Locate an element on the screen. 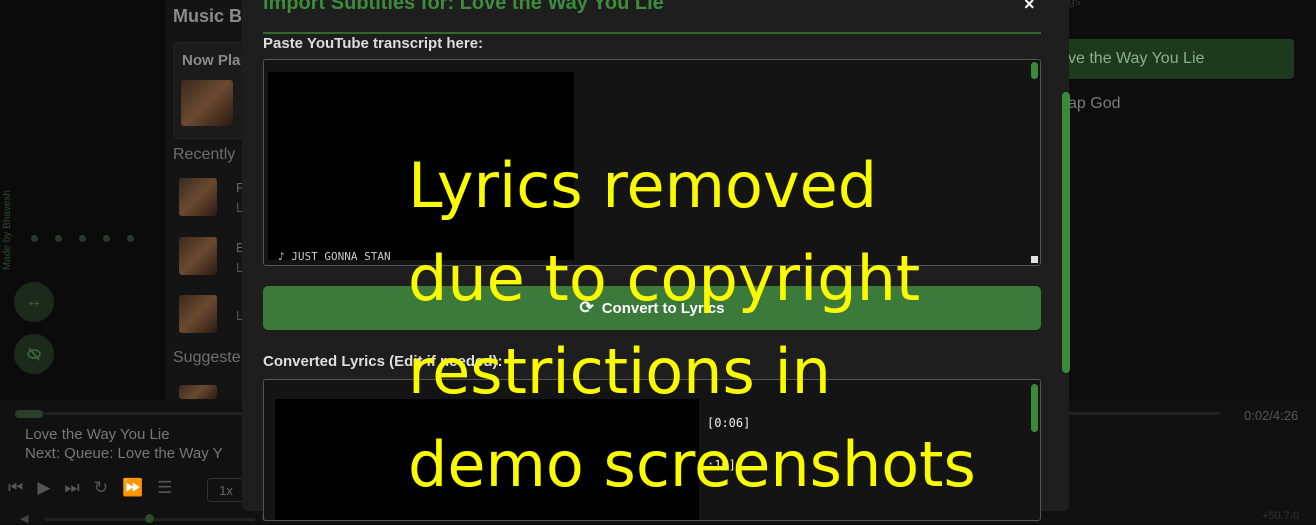  transcript-label: Paste YouTube transcript here: is located at coordinates (373, 43).